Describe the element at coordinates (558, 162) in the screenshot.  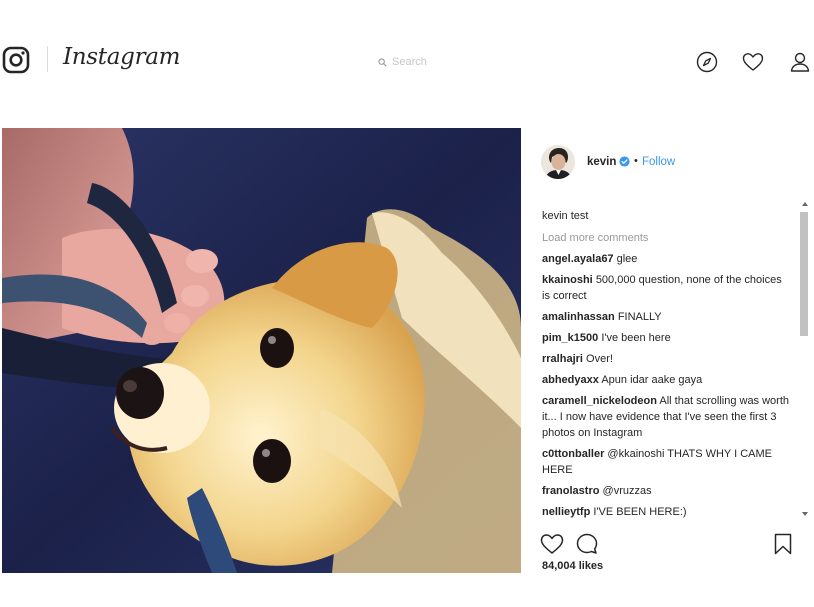
I see `avatar` at that location.